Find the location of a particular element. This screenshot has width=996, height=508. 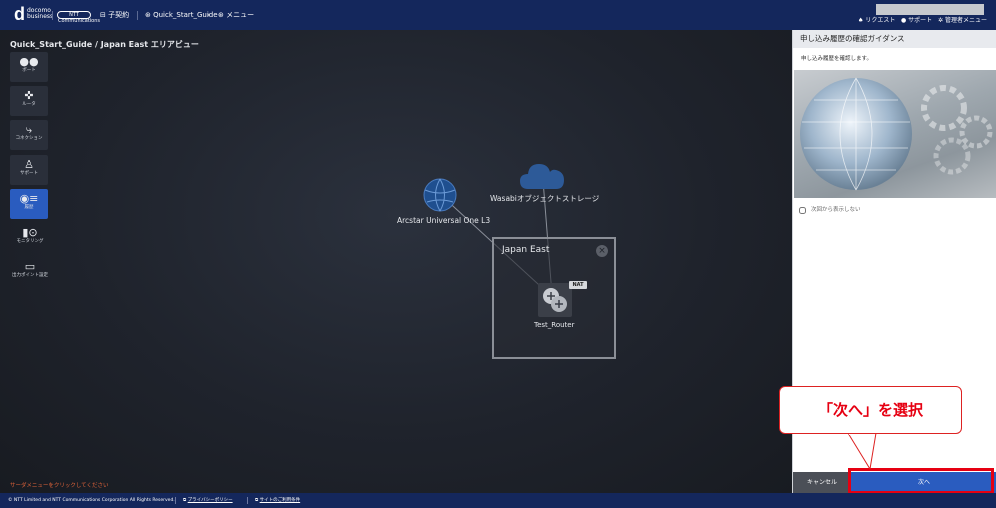

ntt-logo: NTT Communications is located at coordinates (79, 17).